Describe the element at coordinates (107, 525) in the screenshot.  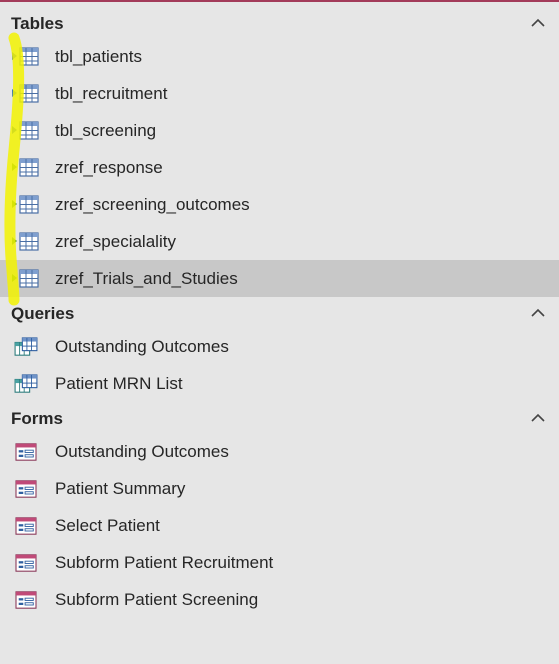
I see `nav-item-label: Select Patient` at that location.